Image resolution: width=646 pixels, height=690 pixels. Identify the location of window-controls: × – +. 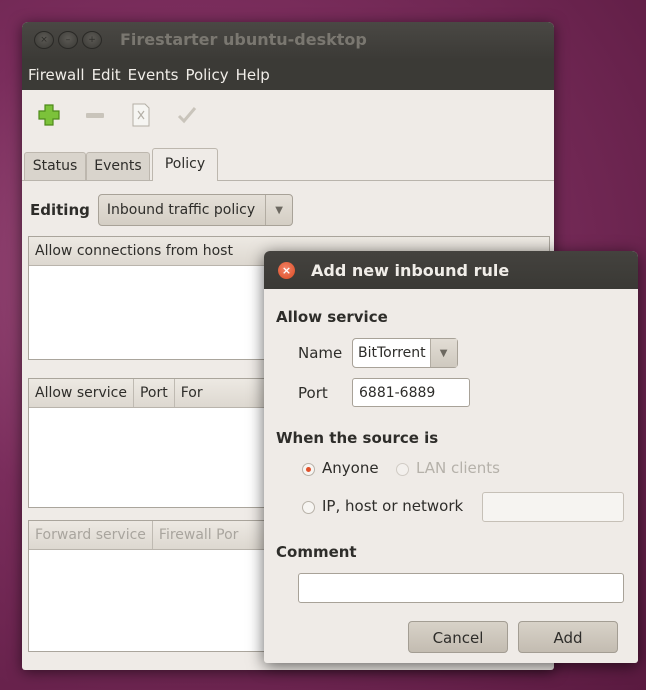
(68, 40).